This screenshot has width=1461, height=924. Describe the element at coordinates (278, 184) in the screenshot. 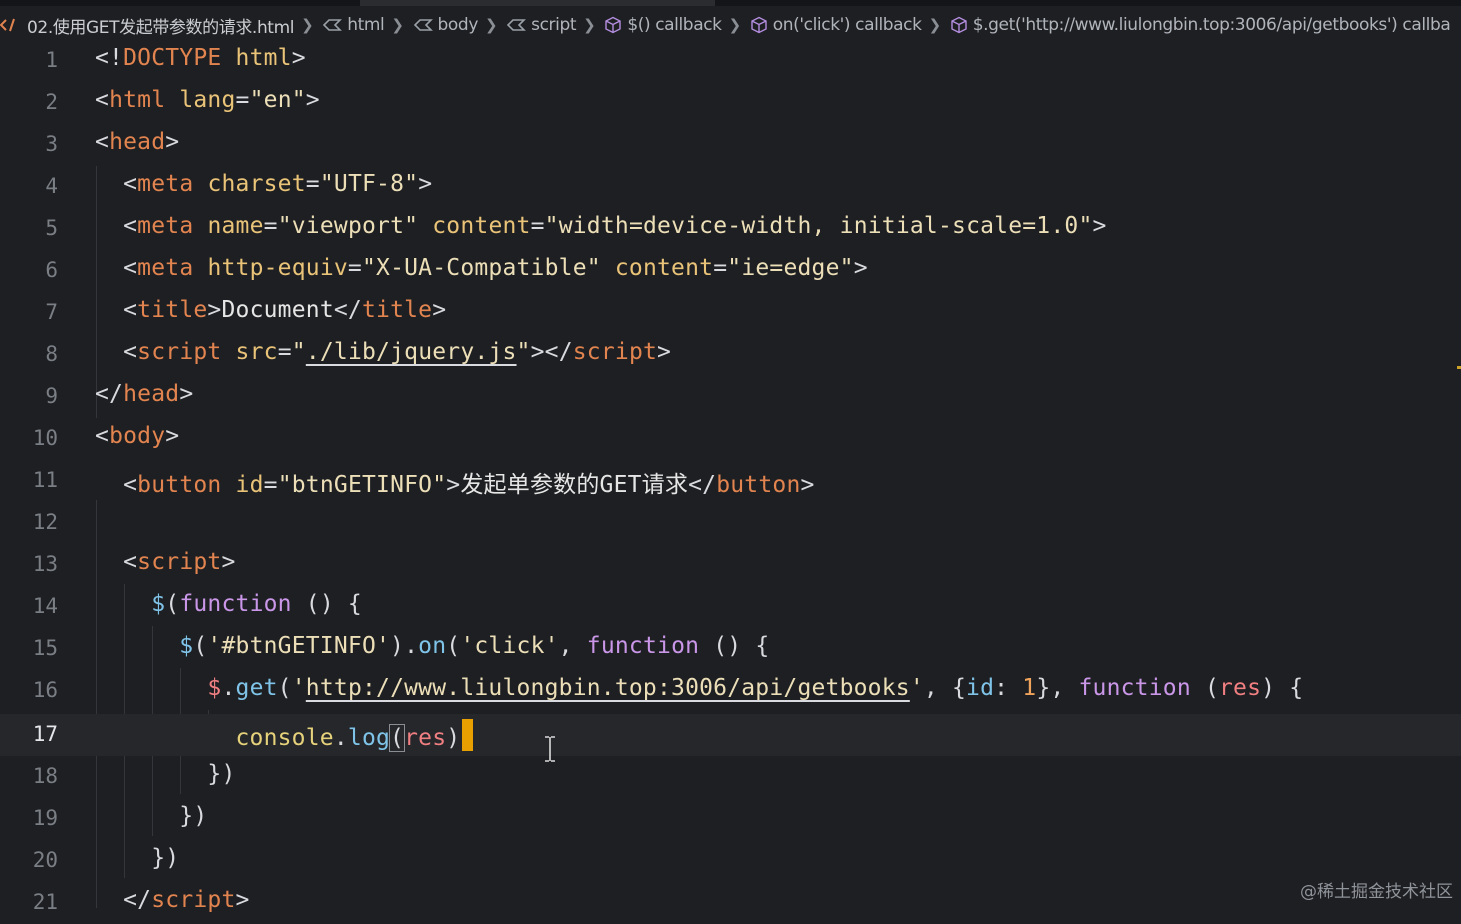

I see `code-text: <meta charset="UTF-8">` at that location.